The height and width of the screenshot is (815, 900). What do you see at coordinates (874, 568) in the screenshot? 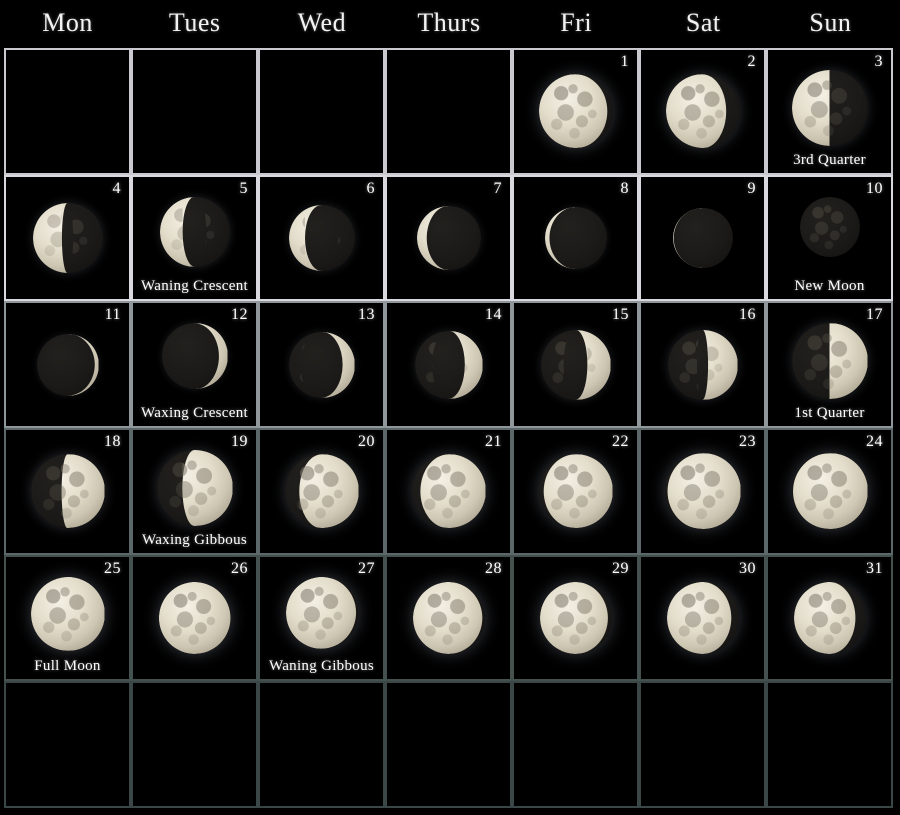
I see `day-number: 31` at bounding box center [874, 568].